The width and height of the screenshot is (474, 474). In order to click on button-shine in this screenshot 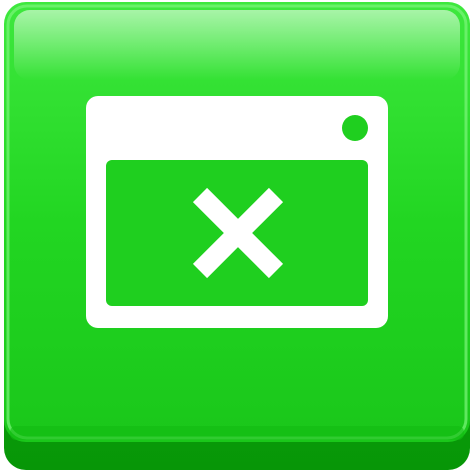, I will do `click(237, 45)`.